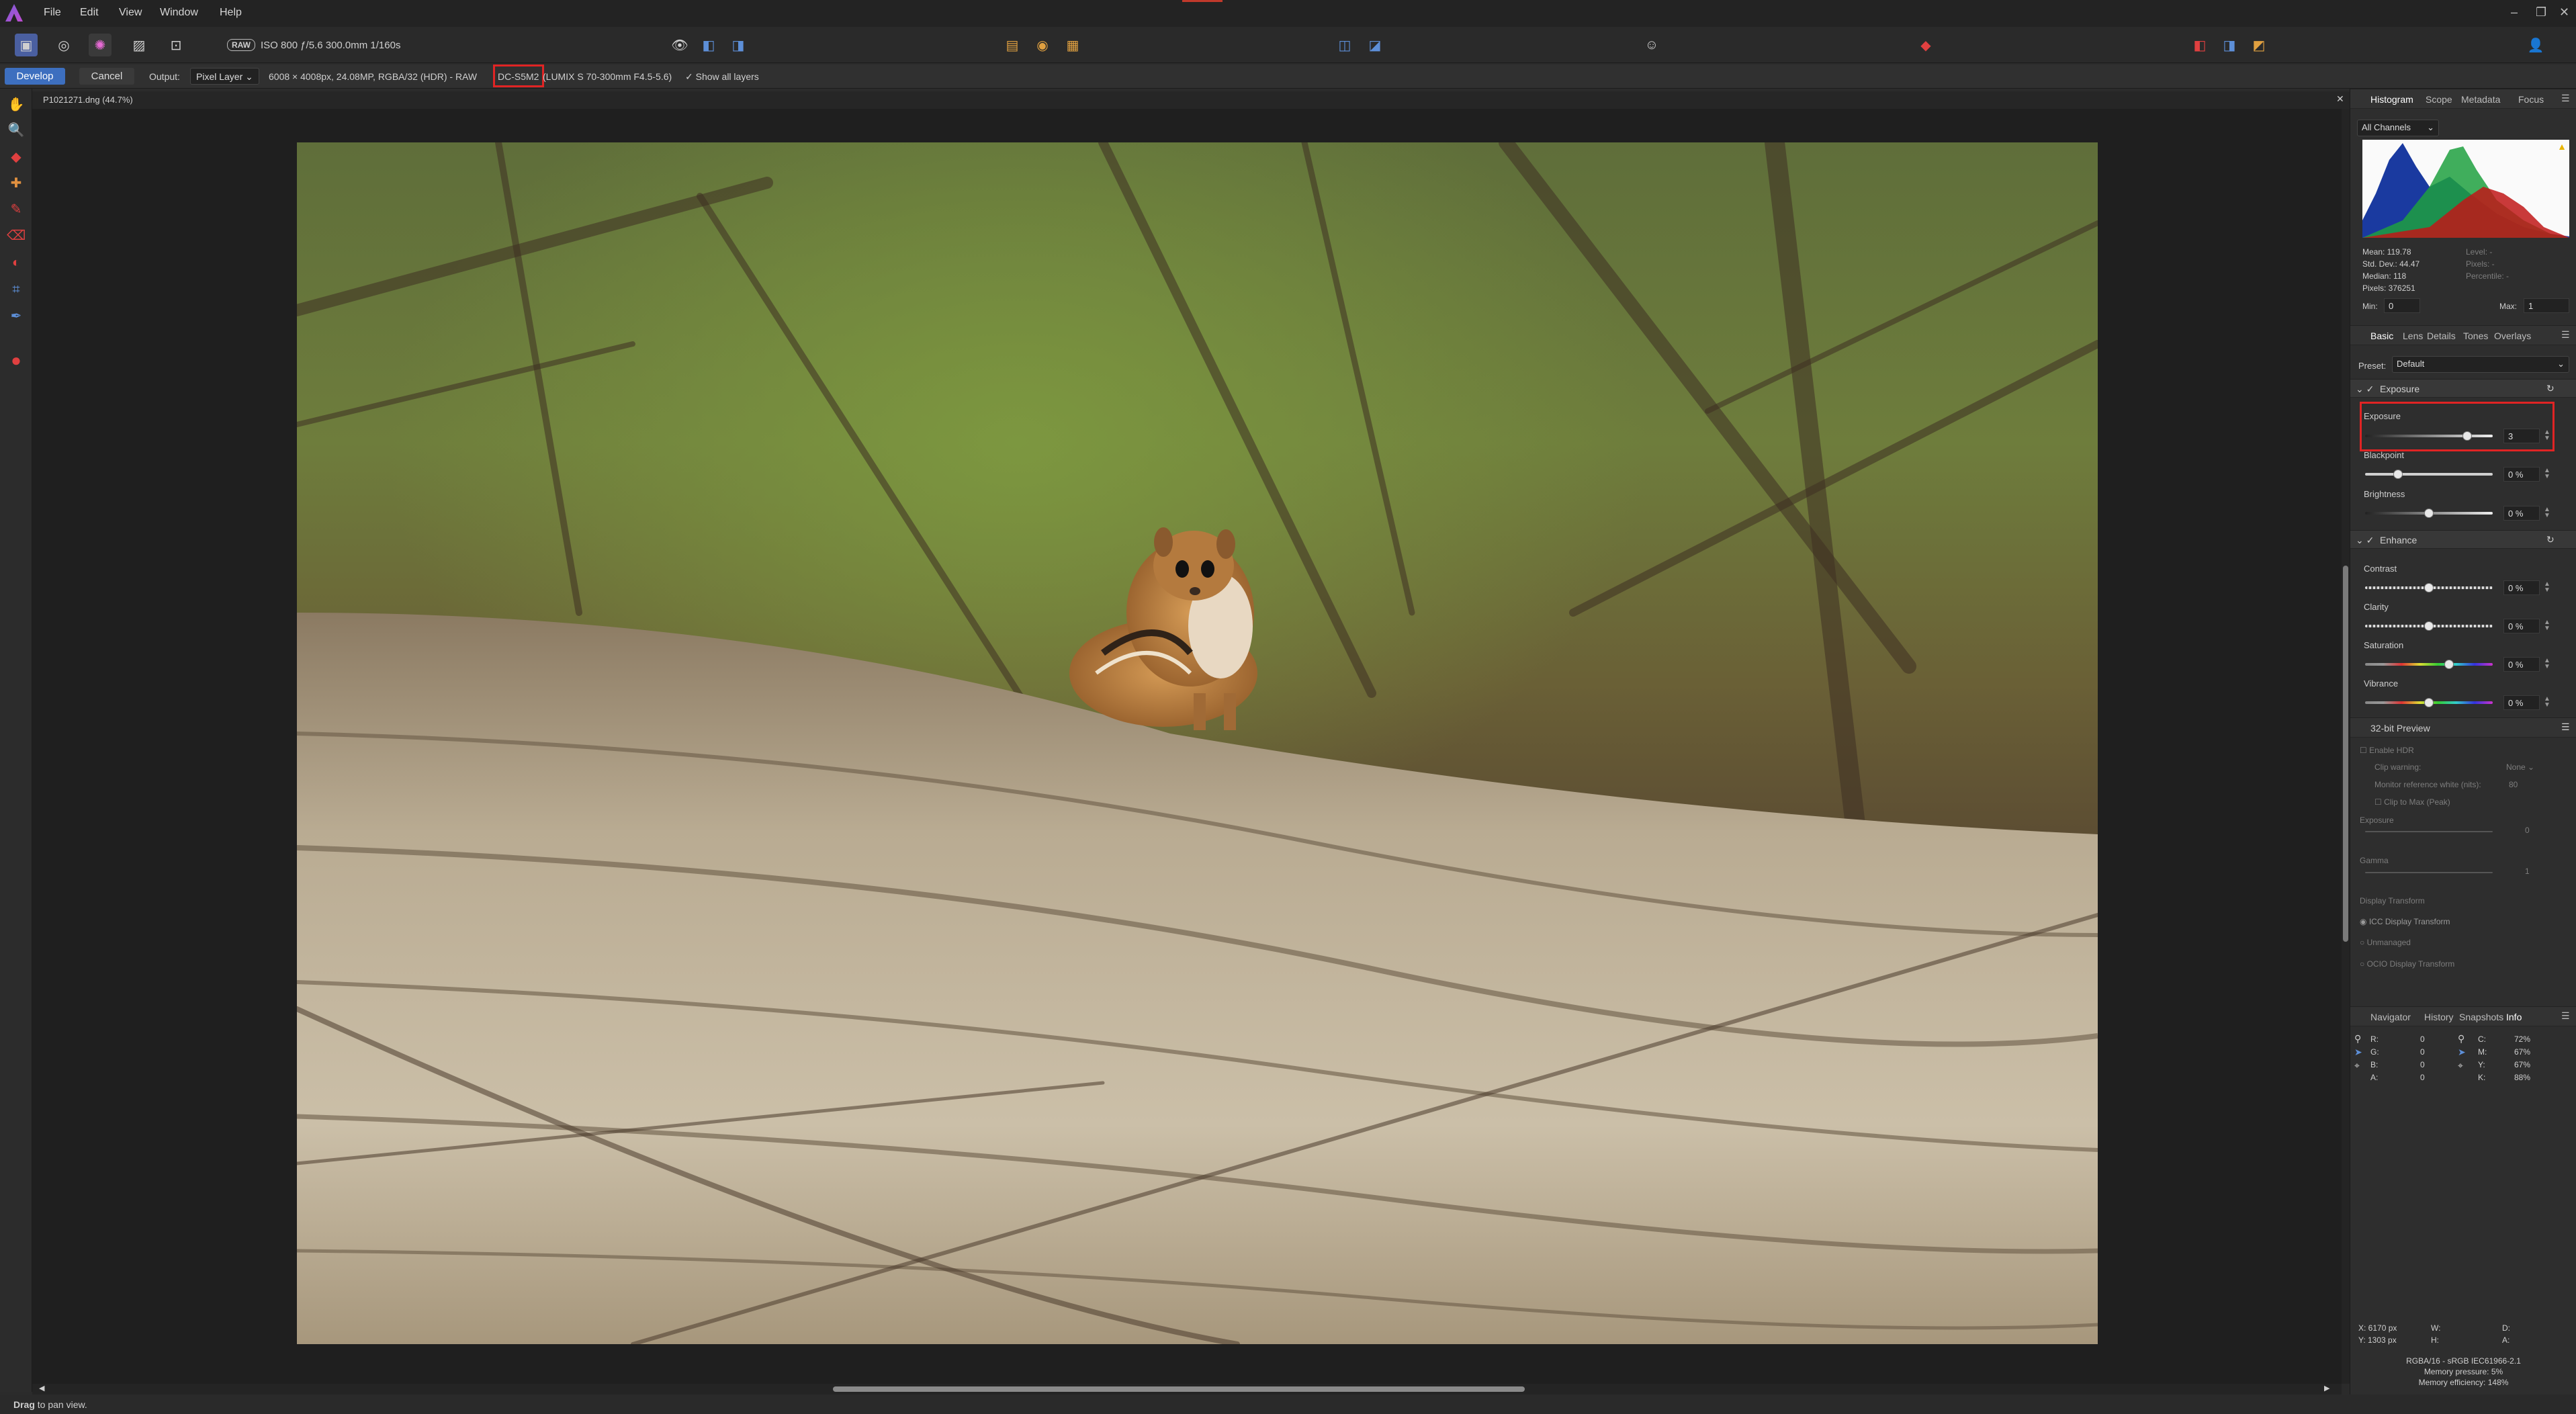 The height and width of the screenshot is (1414, 2576). Describe the element at coordinates (2429, 474) in the screenshot. I see `blackpoint-slider-track` at that location.